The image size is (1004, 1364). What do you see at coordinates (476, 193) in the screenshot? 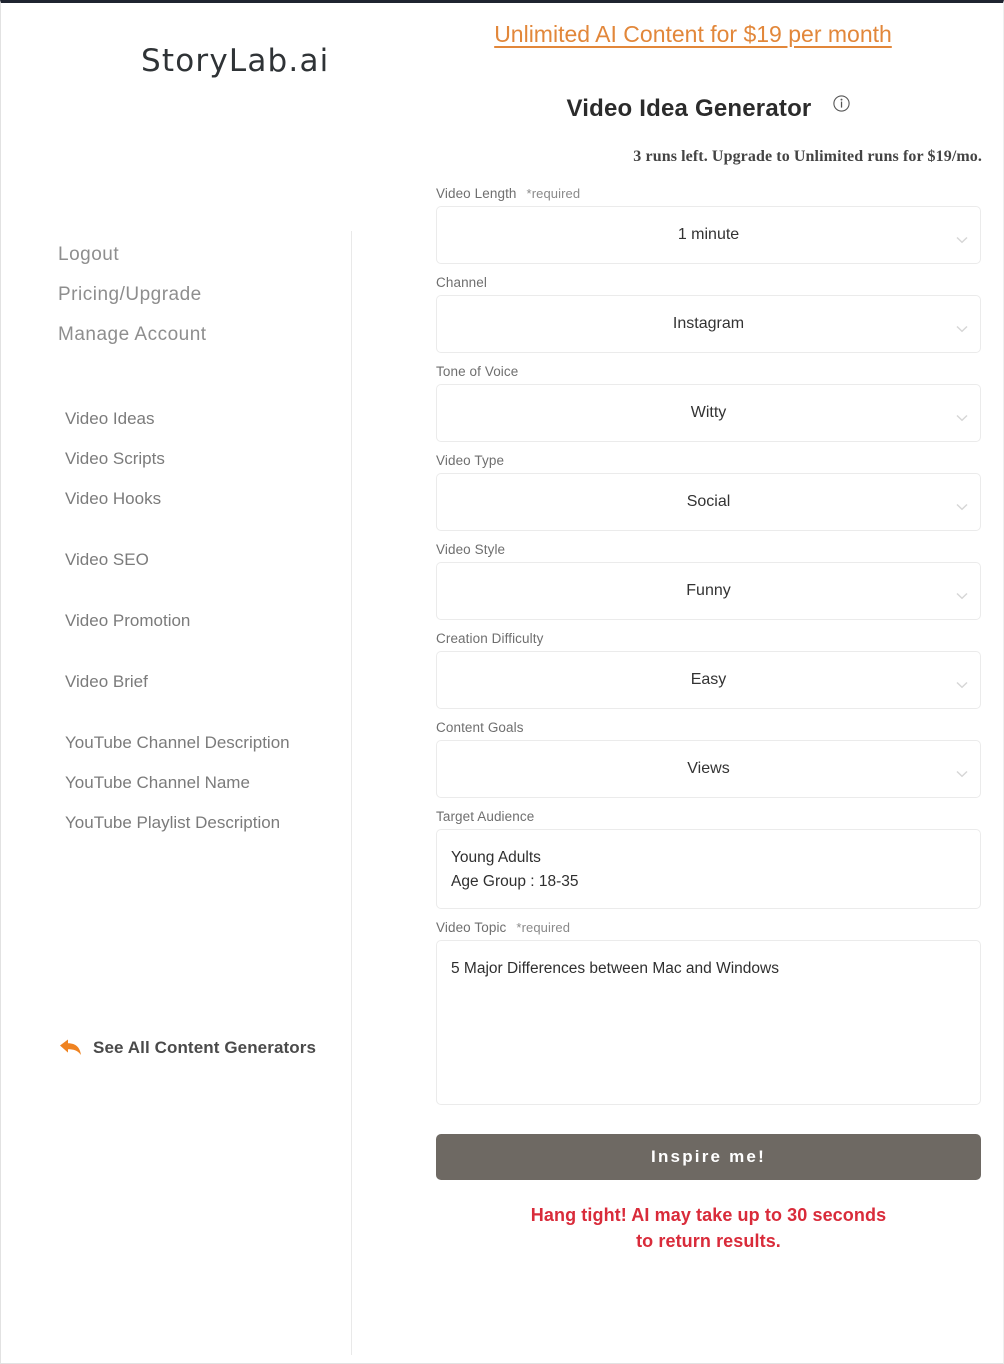
I see `label-text: Video Length` at bounding box center [476, 193].